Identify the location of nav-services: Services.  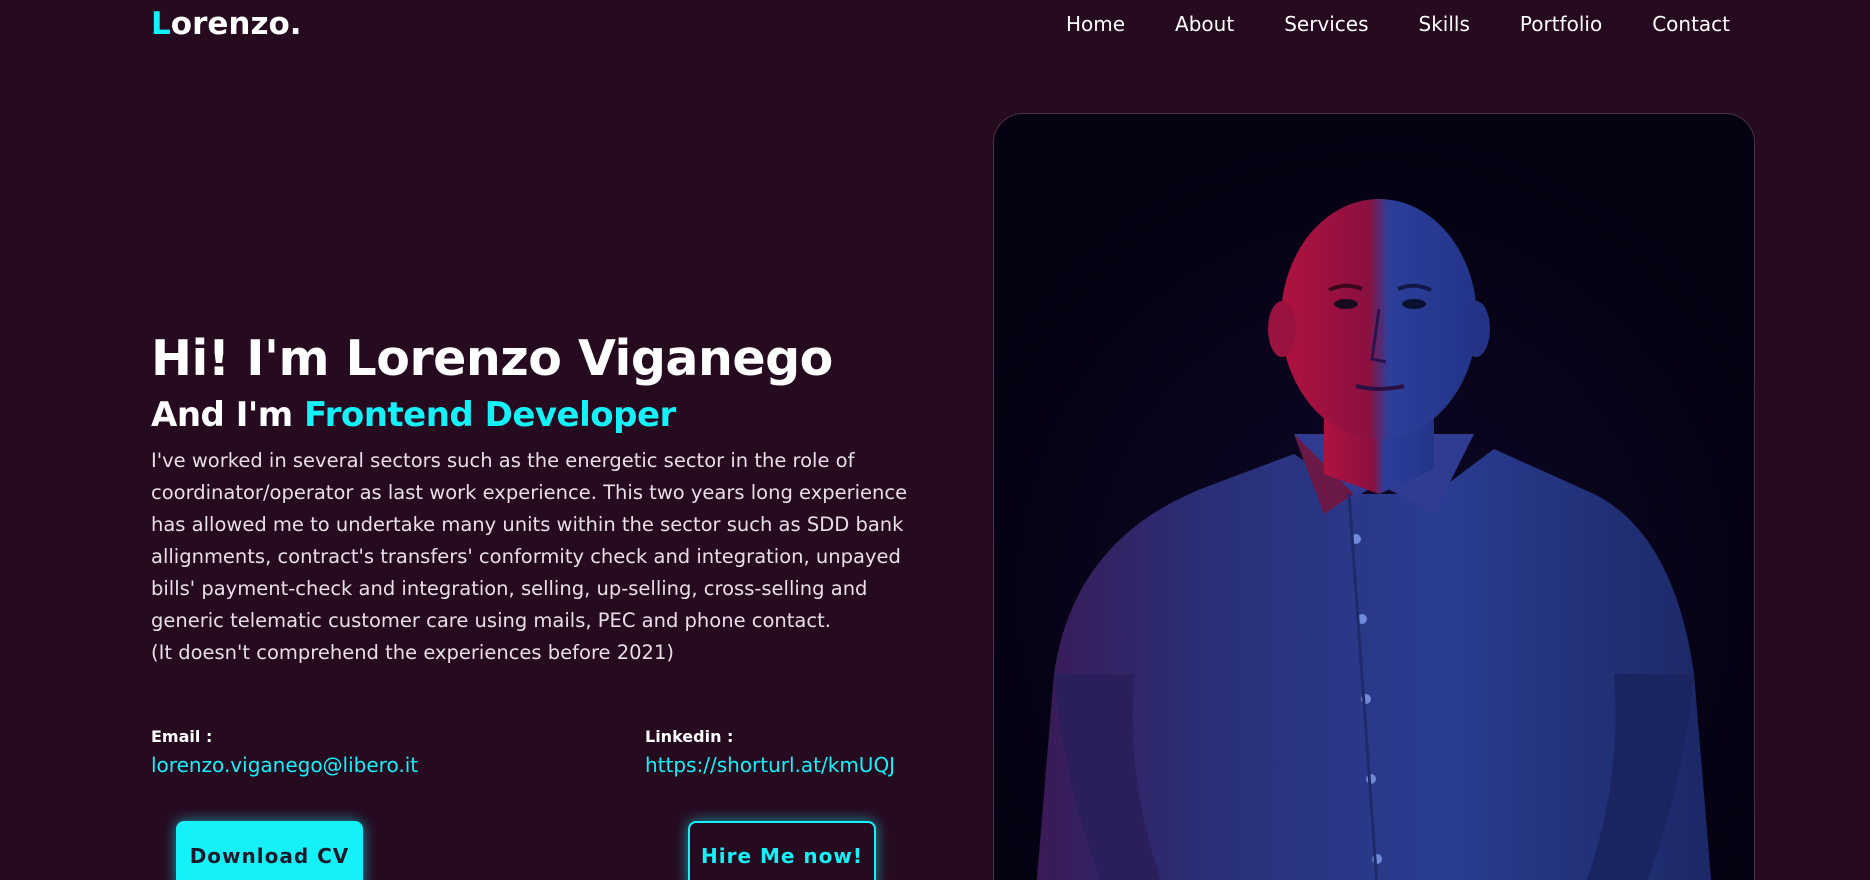
(1326, 24).